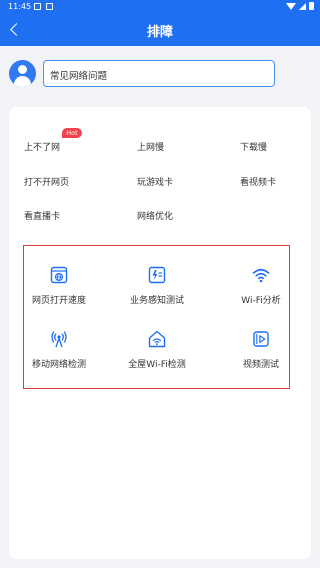  Describe the element at coordinates (258, 181) in the screenshot. I see `issue-video-lag: 看视频卡` at that location.